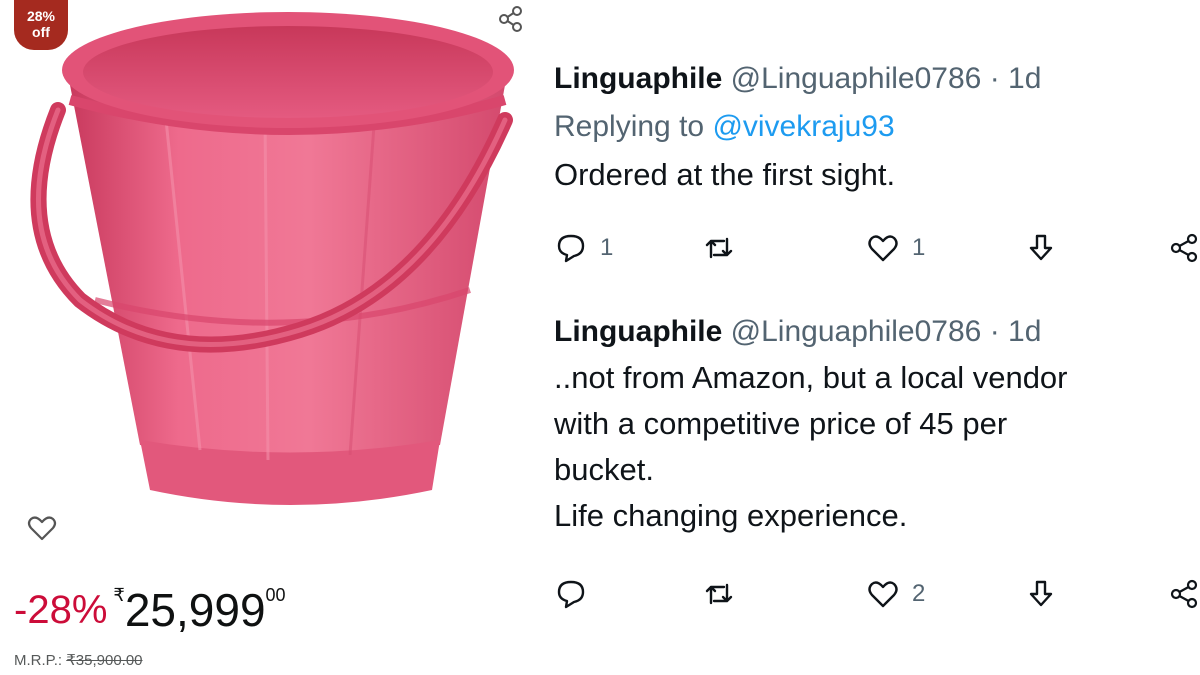  Describe the element at coordinates (803, 126) in the screenshot. I see `mention-link: @vivekraju93` at that location.